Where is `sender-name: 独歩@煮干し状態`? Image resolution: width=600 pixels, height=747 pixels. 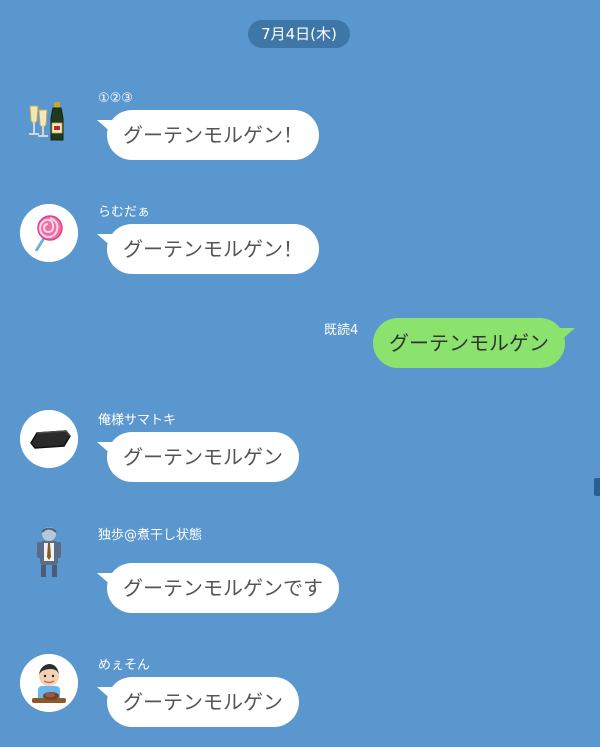
sender-name: 独歩@煮干し状態 is located at coordinates (150, 535).